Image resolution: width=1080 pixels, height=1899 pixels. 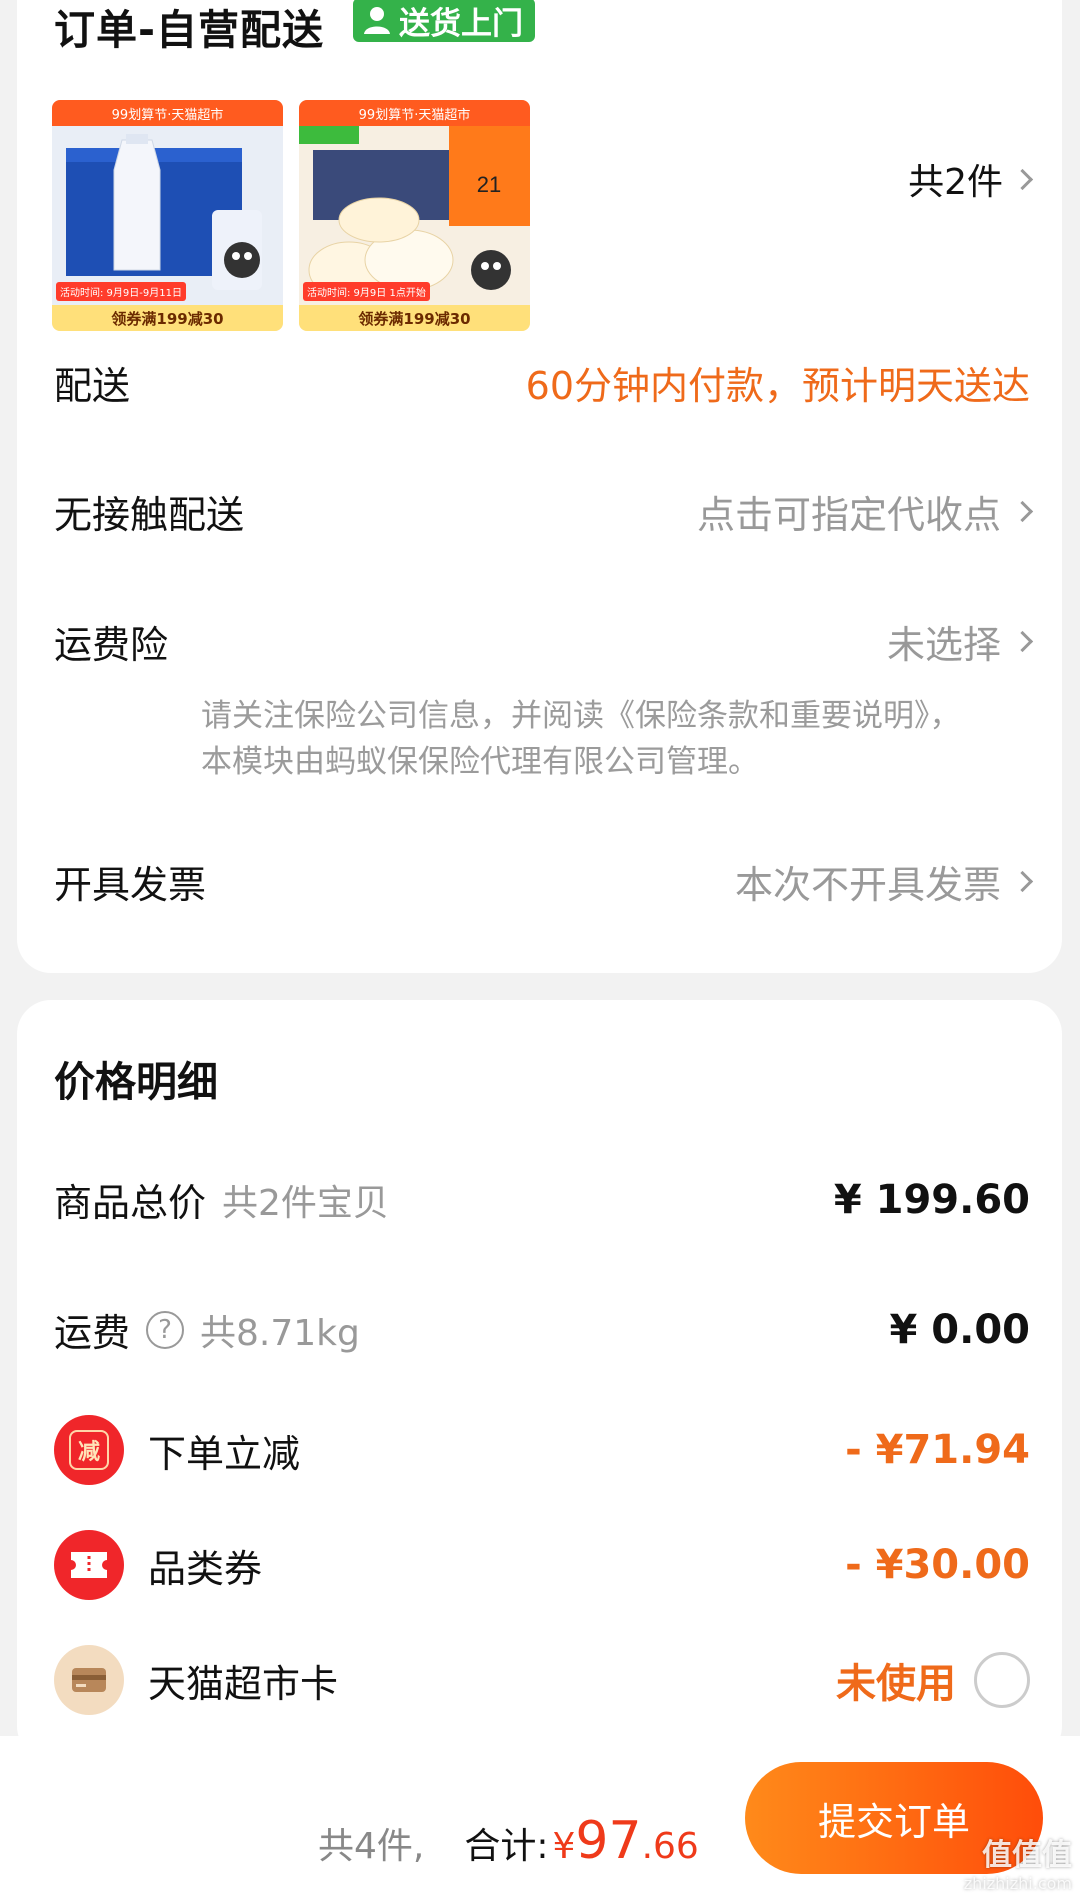 I want to click on contactless-value-wrap: 点击可指定代收点, so click(x=865, y=511).